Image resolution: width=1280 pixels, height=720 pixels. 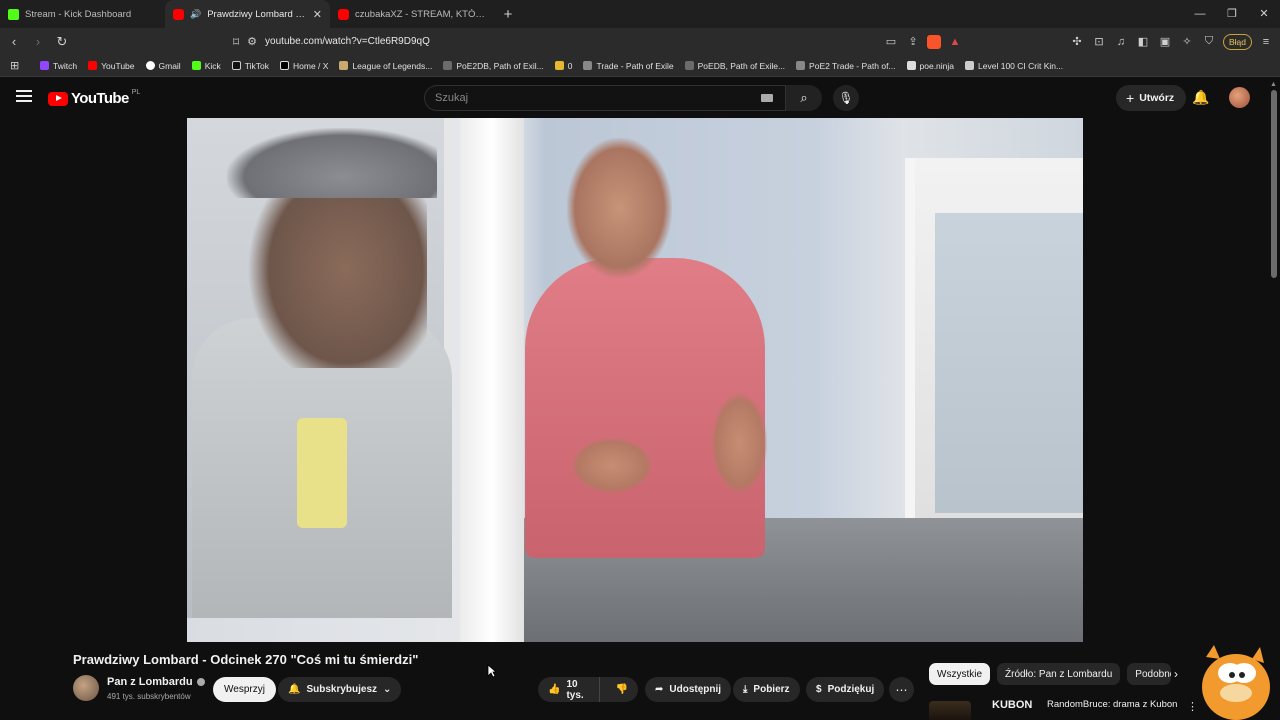 I want to click on youtube-logo: YouTube PL, so click(x=94, y=98).